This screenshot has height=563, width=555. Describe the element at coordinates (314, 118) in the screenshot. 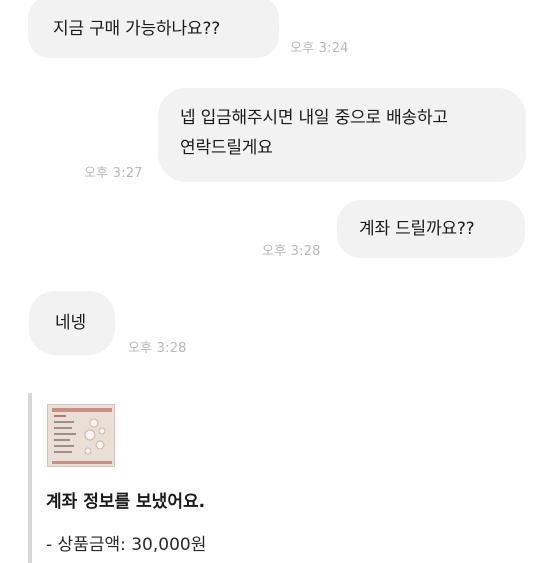

I see `message-text-line-1: 넵 입금해주시면 내일 중으로 배송하고` at that location.